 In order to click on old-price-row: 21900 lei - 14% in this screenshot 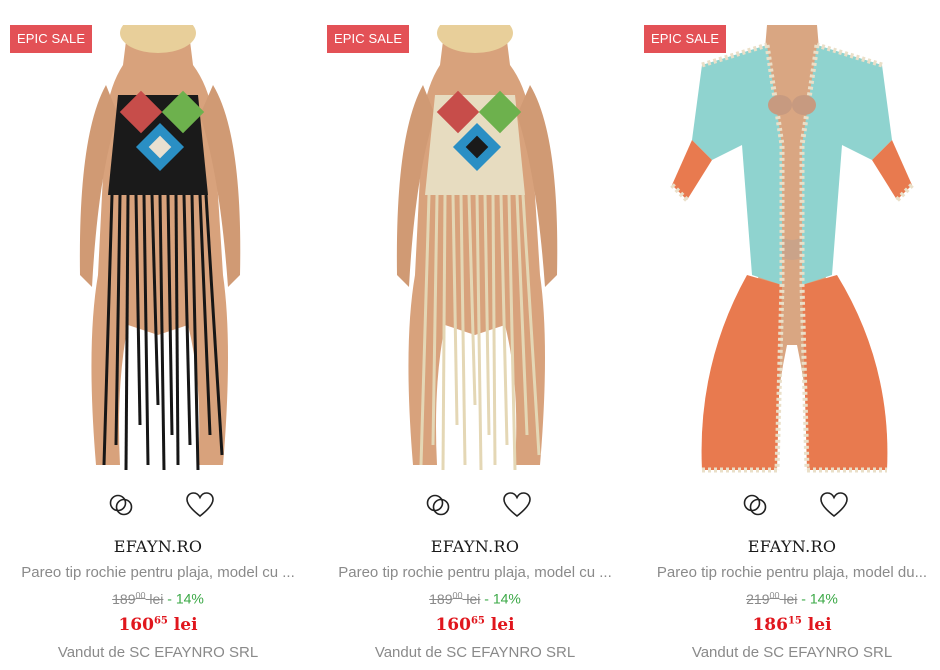, I will do `click(791, 598)`.